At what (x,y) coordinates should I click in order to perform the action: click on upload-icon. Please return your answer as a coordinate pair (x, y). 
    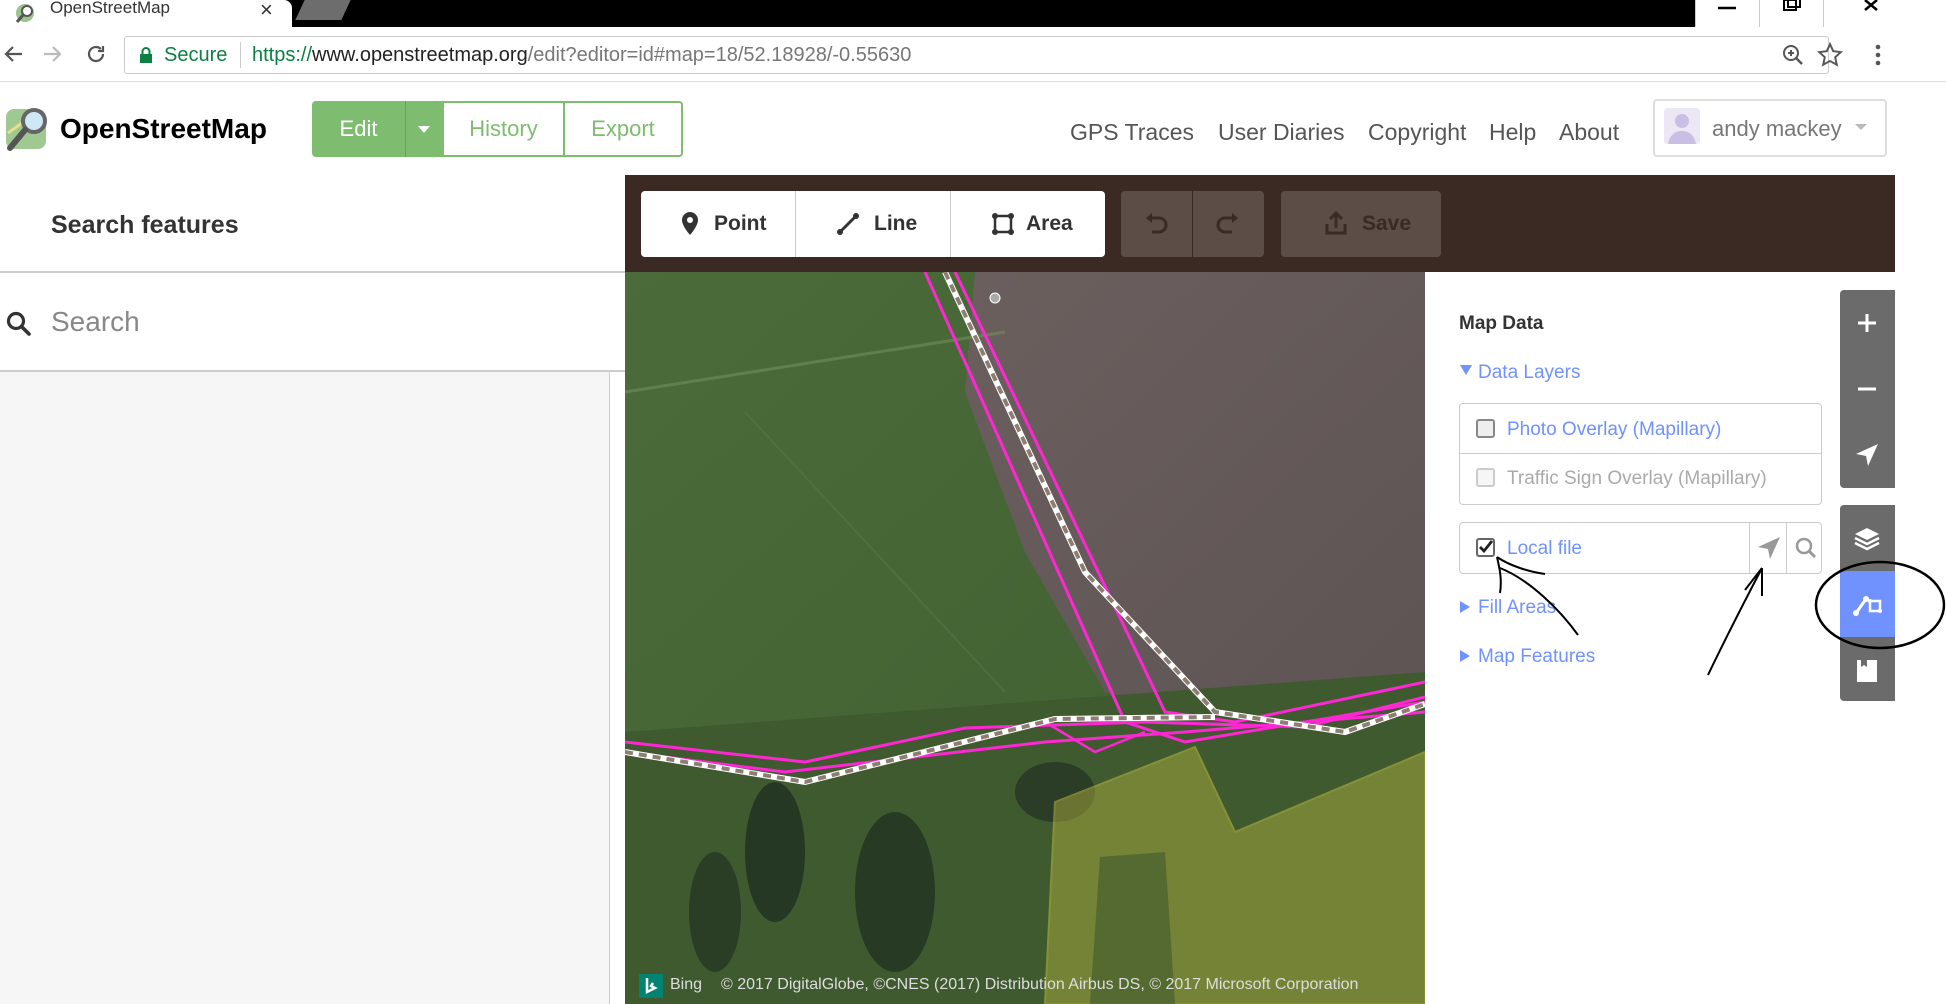
    Looking at the image, I should click on (1336, 222).